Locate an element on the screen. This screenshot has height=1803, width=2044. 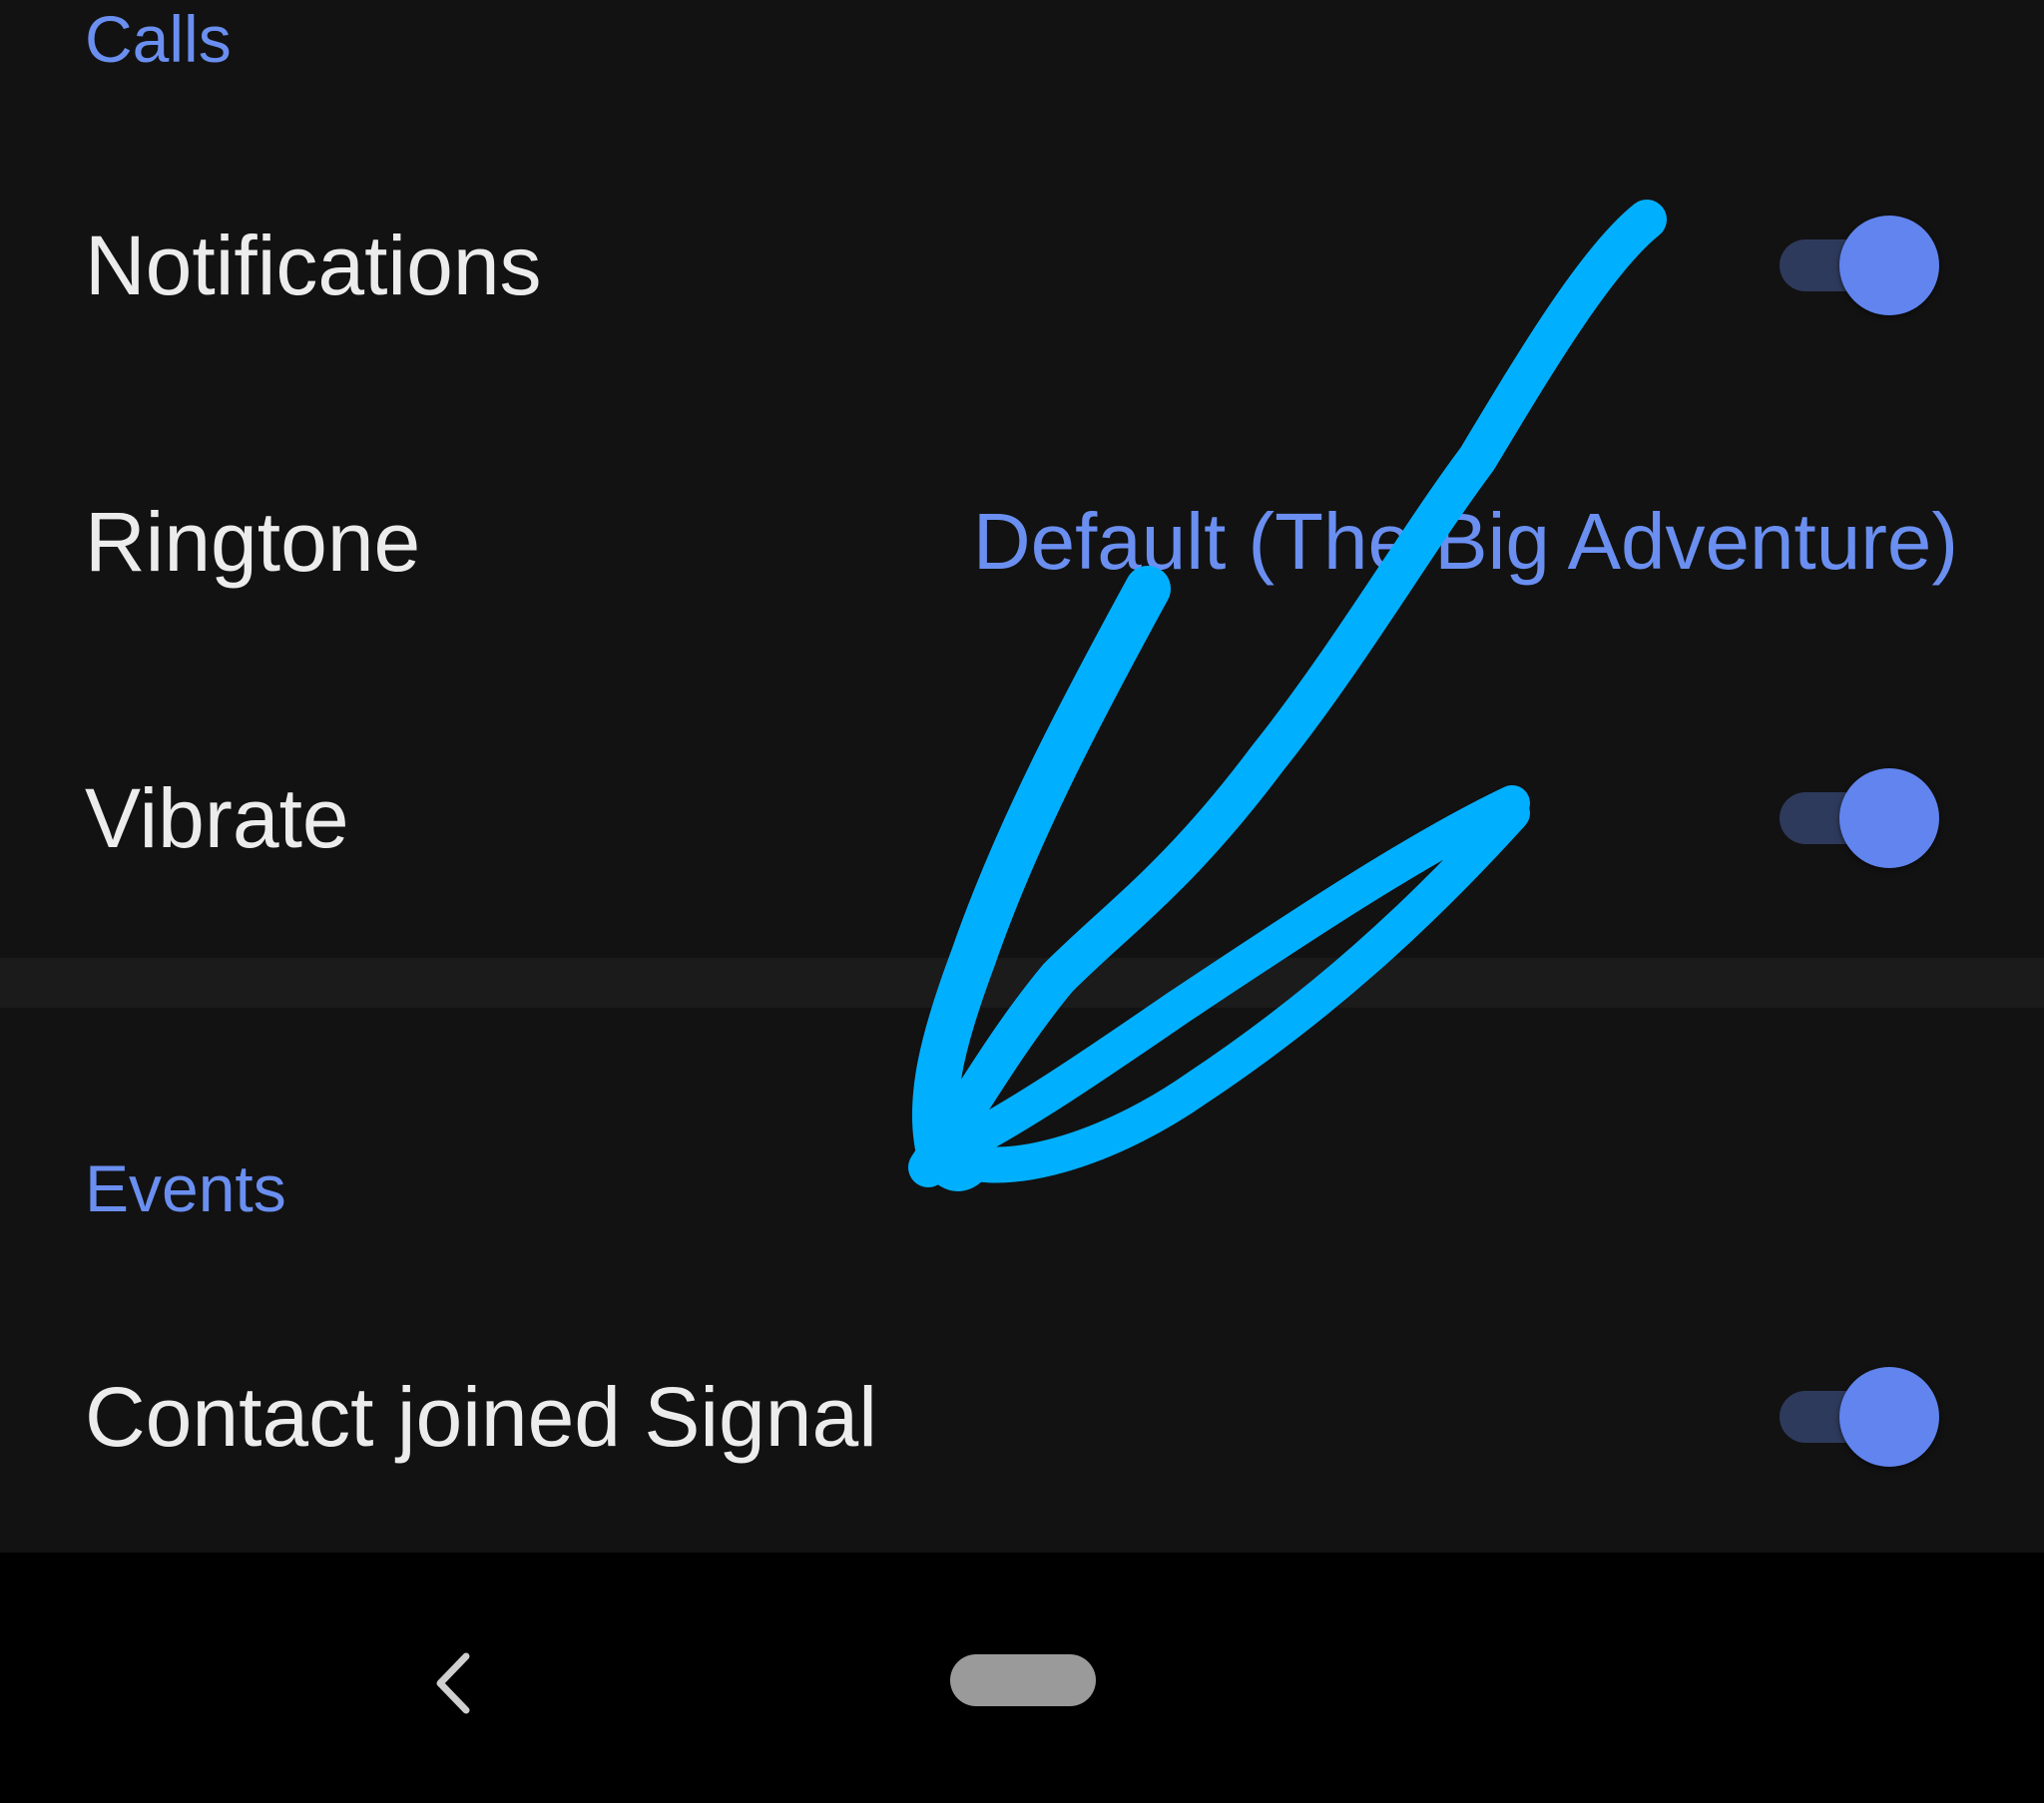
calls-section-header: Calls is located at coordinates (158, 39).